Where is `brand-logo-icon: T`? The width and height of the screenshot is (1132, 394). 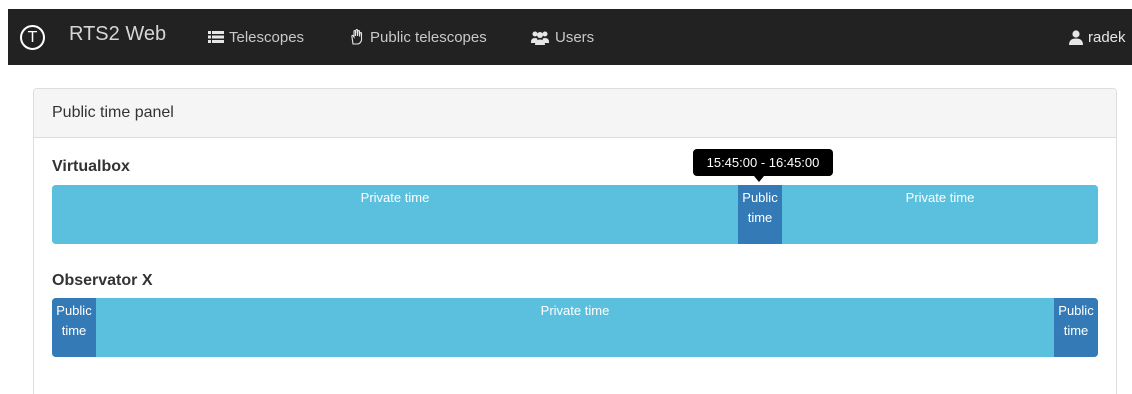
brand-logo-icon: T is located at coordinates (32, 37).